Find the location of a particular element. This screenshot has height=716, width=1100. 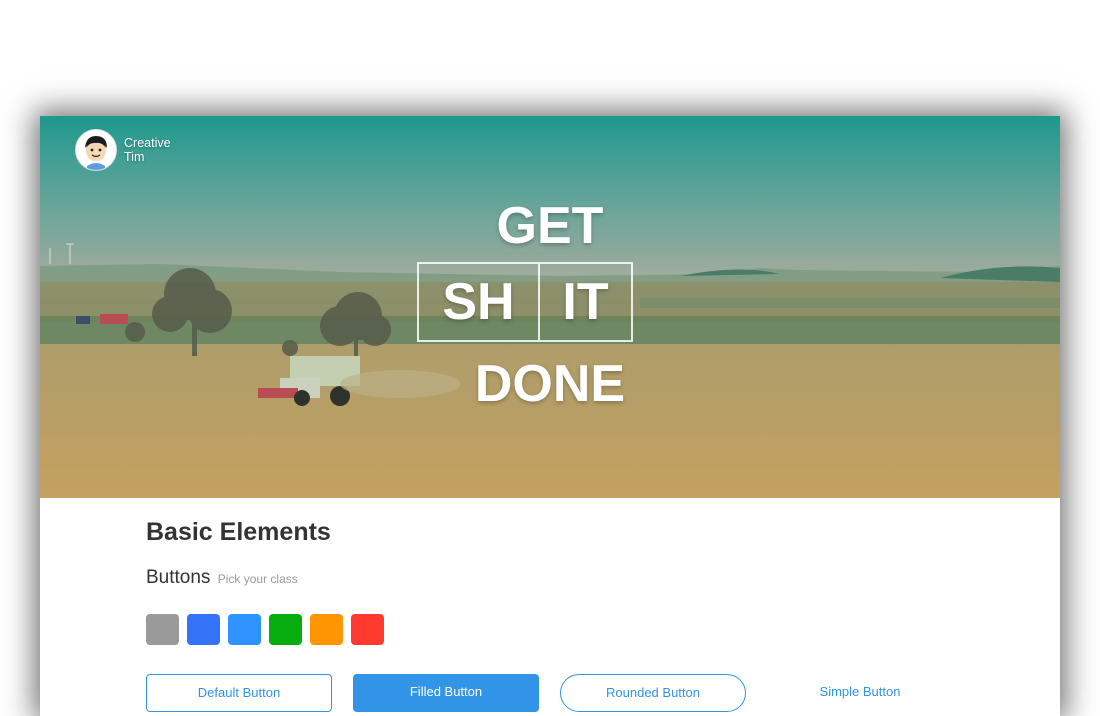

swatch-primary is located at coordinates (203, 629).